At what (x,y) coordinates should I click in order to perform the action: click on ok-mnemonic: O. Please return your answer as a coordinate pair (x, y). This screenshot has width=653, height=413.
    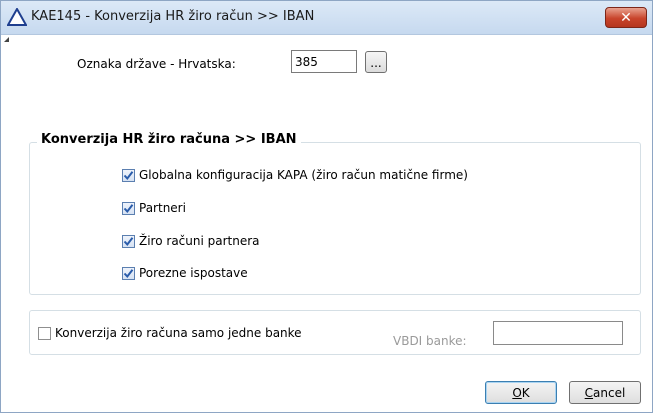
    Looking at the image, I should click on (517, 392).